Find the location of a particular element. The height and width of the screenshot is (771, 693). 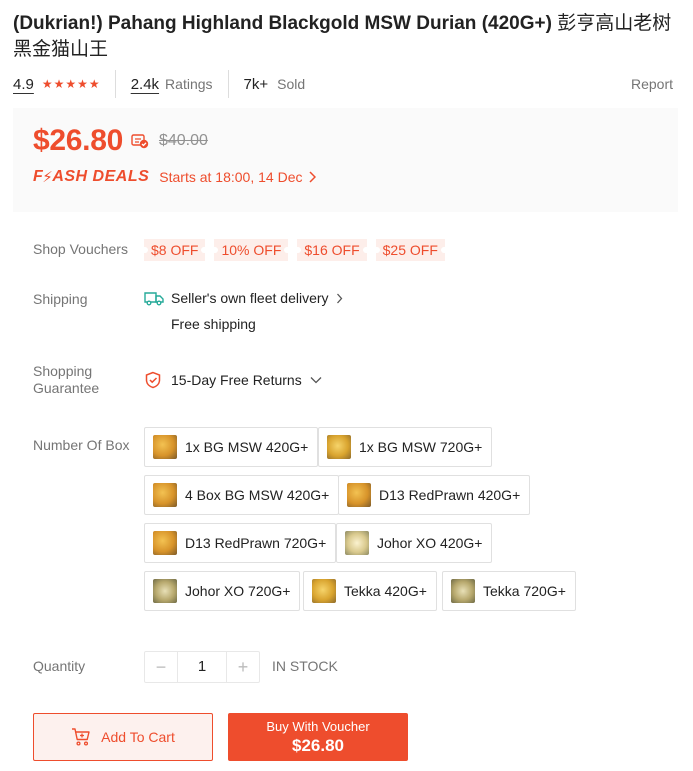

variation-option: Tekka 720G+ is located at coordinates (509, 591).